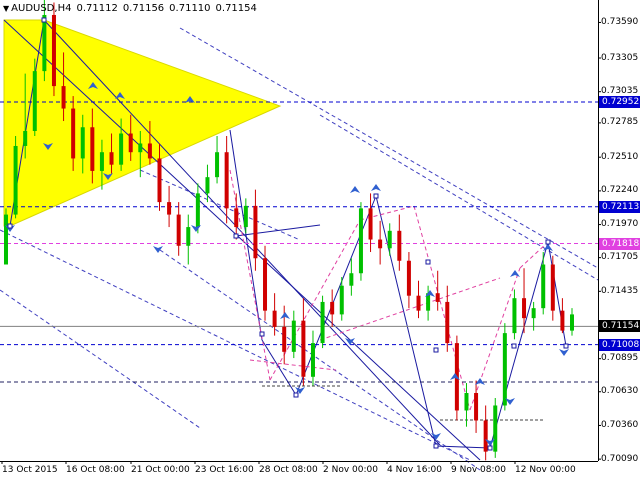  Describe the element at coordinates (41, 8) in the screenshot. I see `symbol-label: AUDUSD,H4` at that location.